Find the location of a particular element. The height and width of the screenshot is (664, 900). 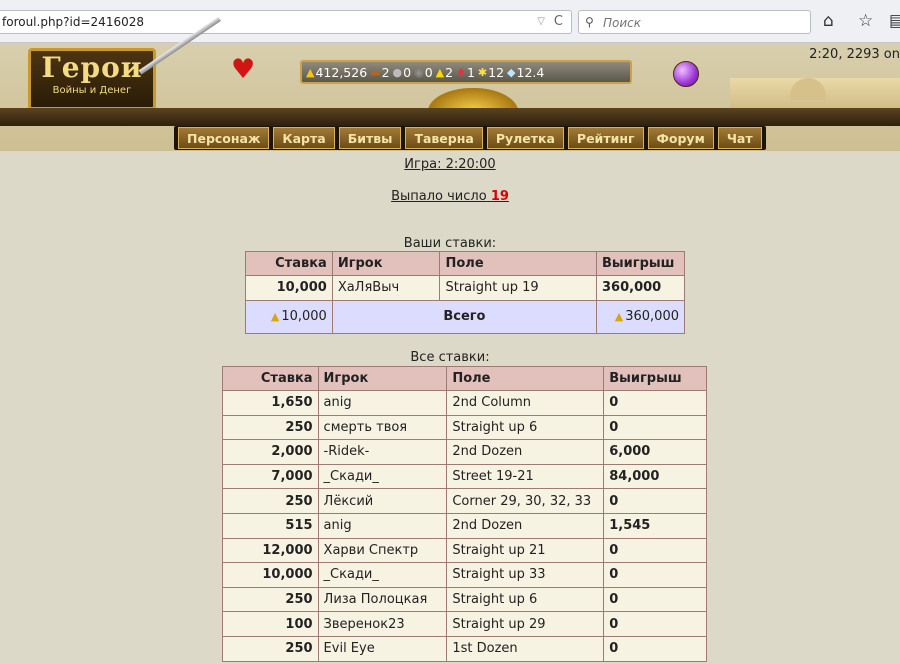

bet-win: 6,000 is located at coordinates (655, 452).